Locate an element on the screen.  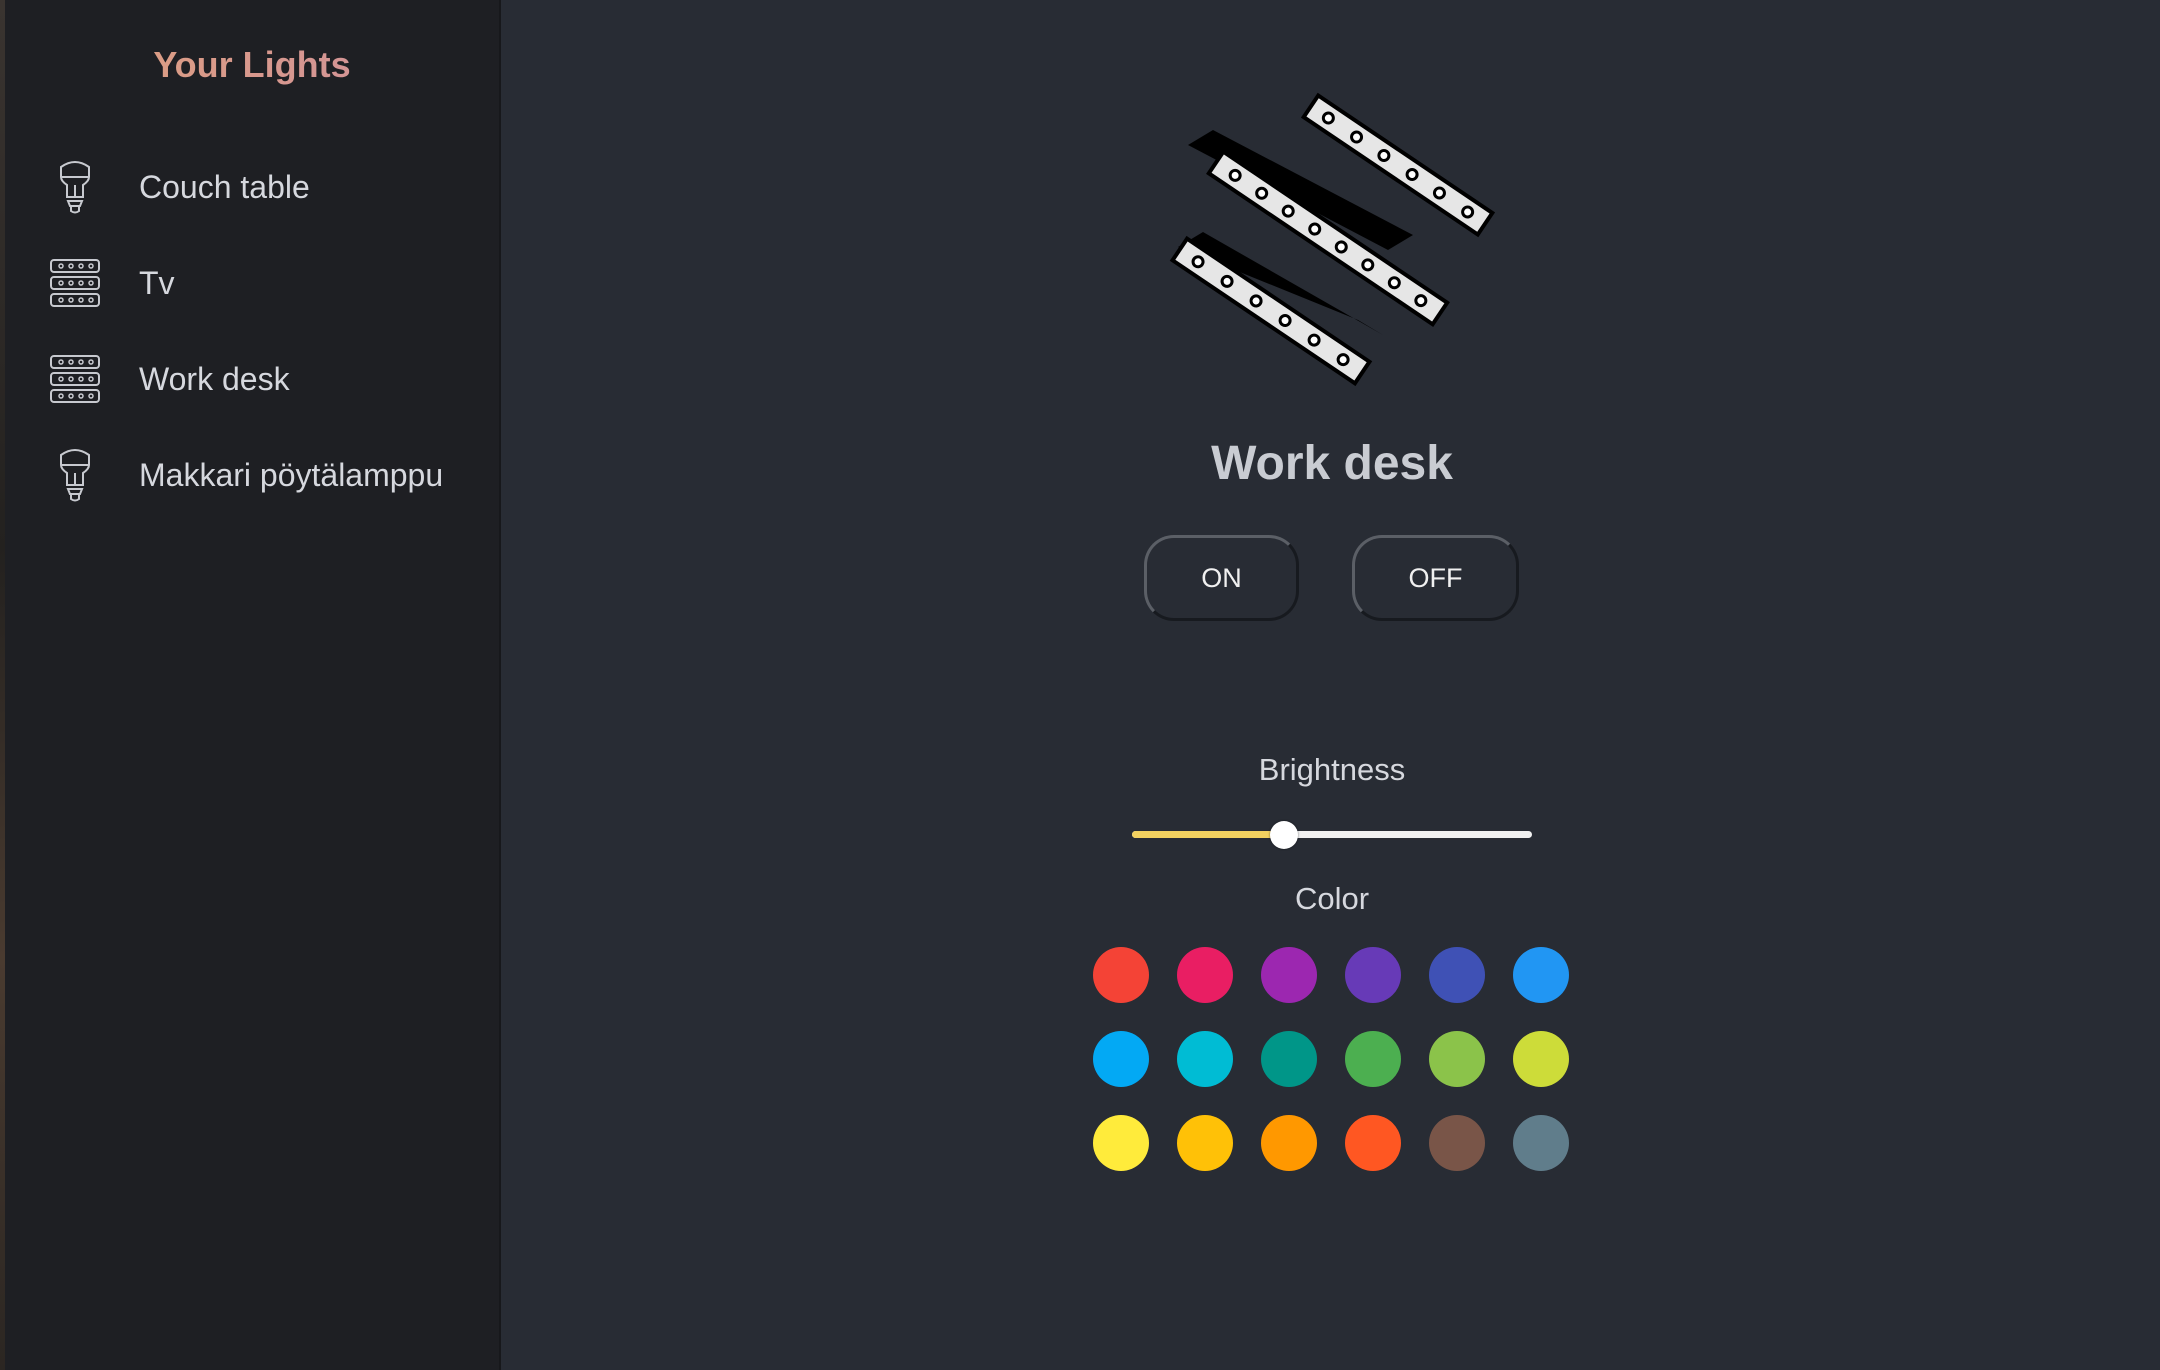
color-label: Color is located at coordinates (1332, 898).